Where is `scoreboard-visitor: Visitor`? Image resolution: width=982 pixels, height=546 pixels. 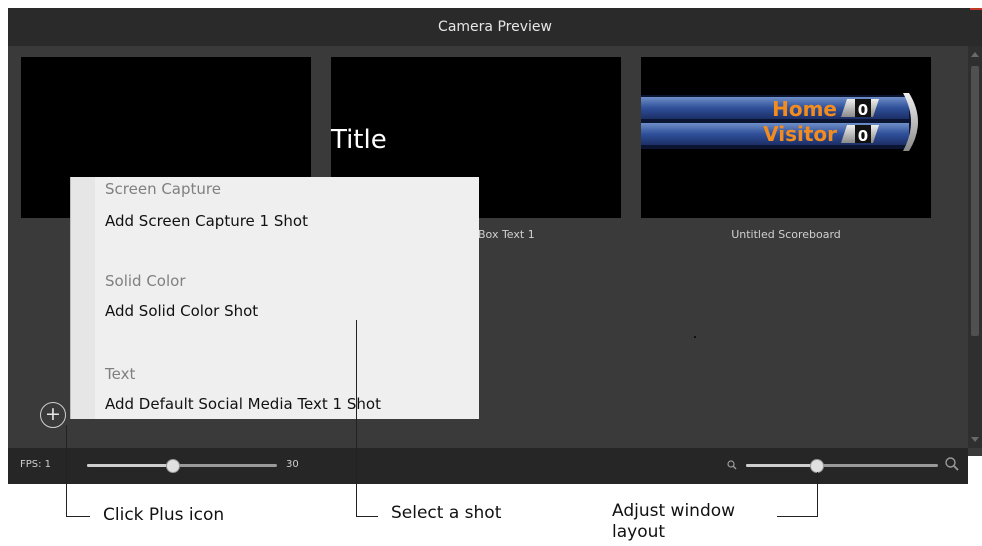
scoreboard-visitor: Visitor is located at coordinates (800, 134).